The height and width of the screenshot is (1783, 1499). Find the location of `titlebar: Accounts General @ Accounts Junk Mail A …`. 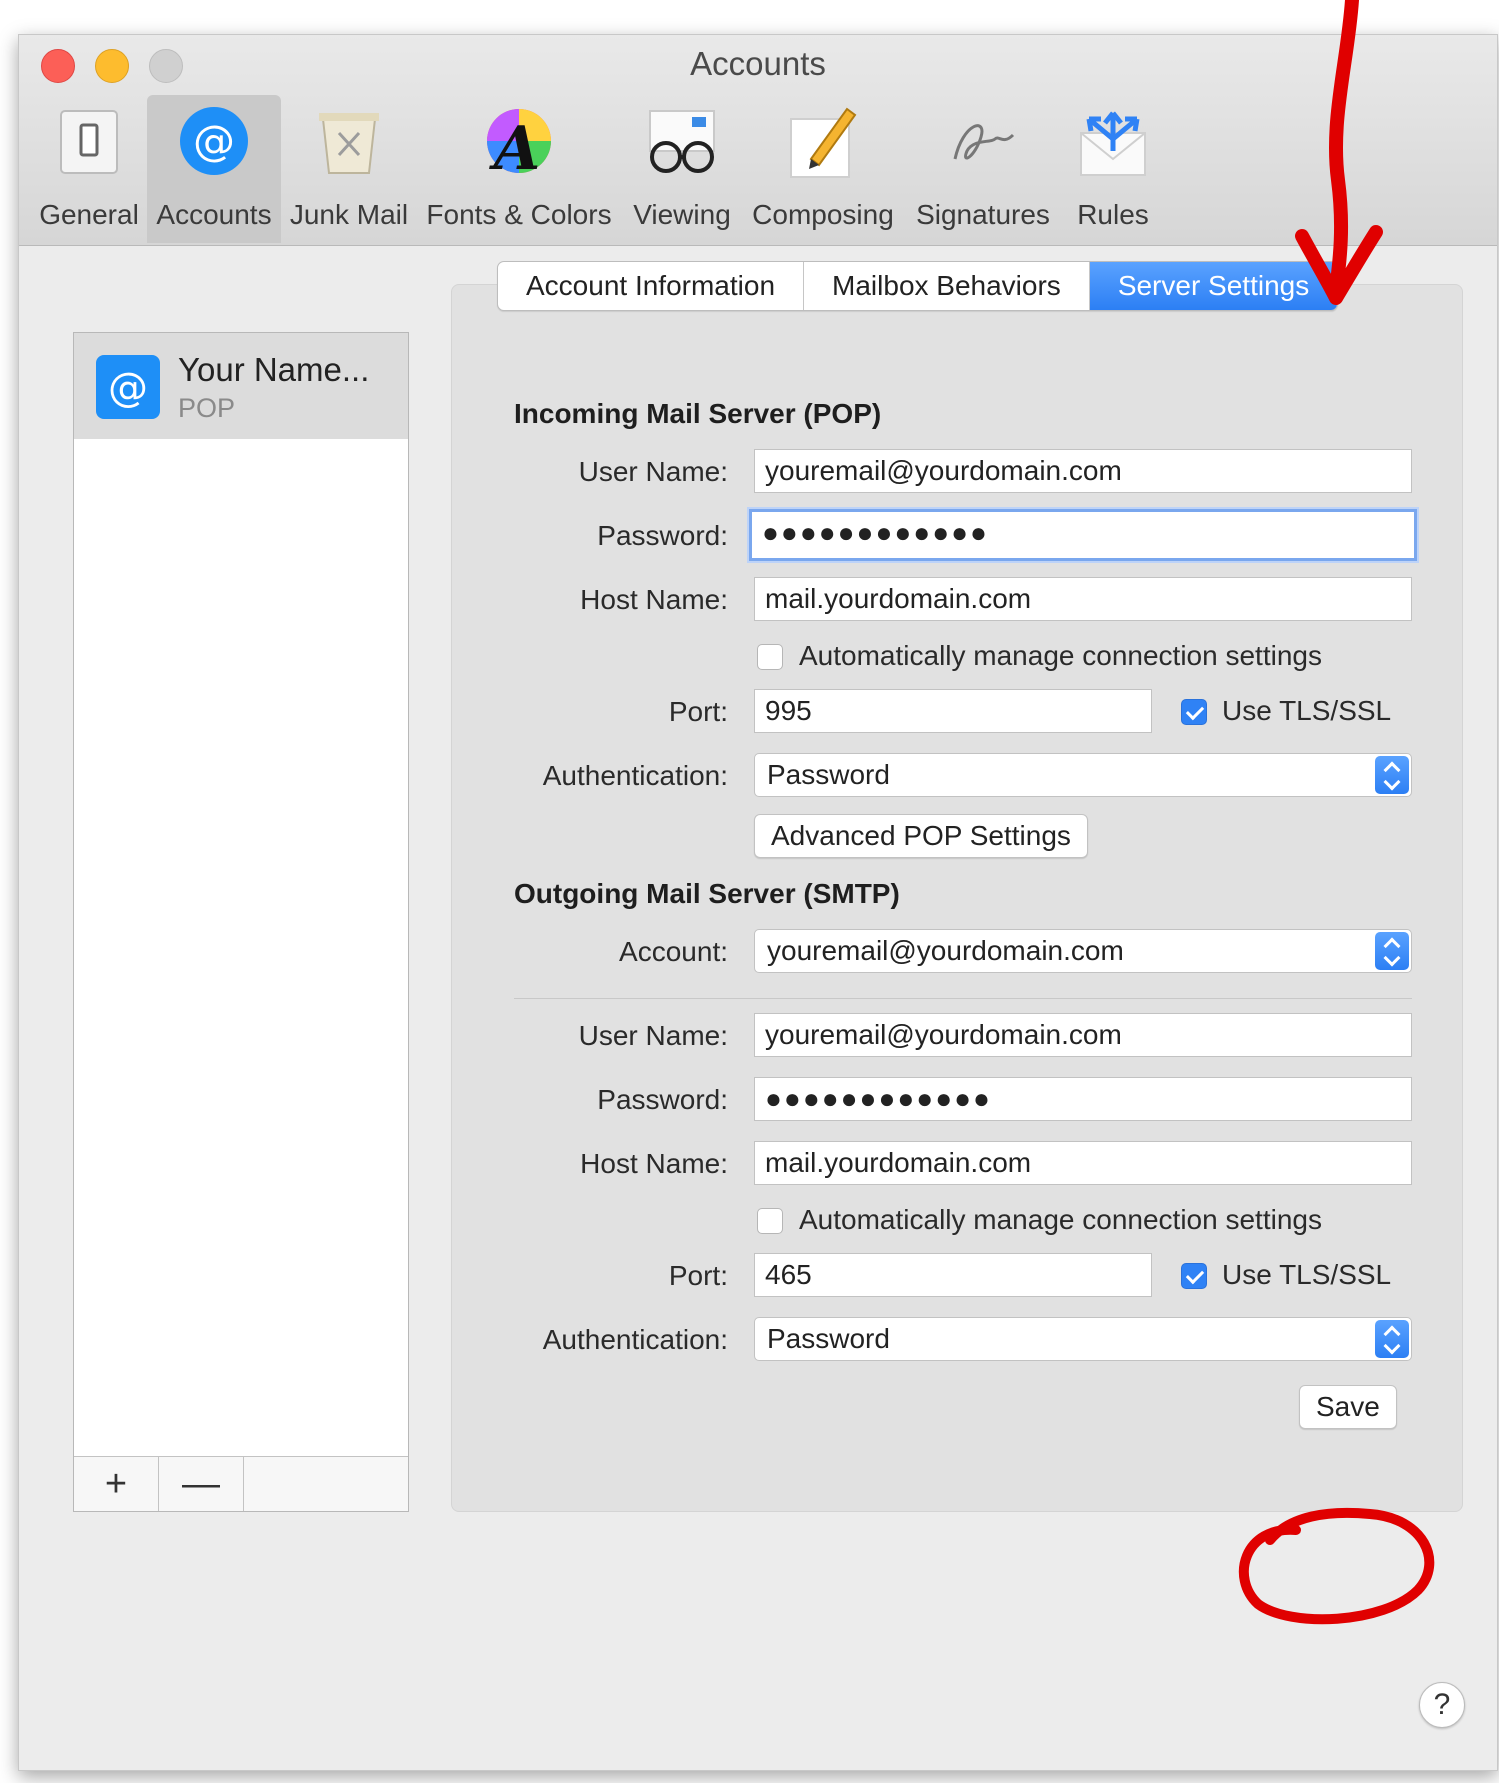

titlebar: Accounts General @ Accounts Junk Mail A … is located at coordinates (758, 140).